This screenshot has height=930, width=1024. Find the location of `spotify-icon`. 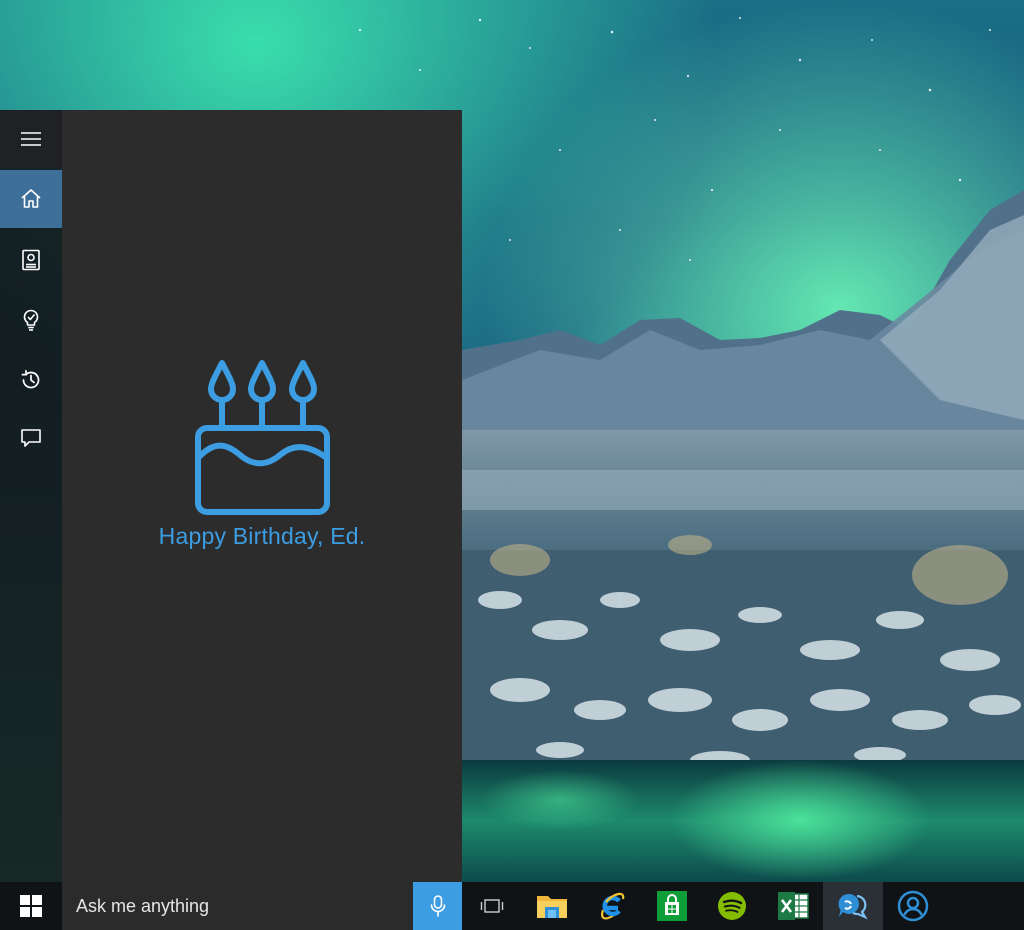

spotify-icon is located at coordinates (732, 906).